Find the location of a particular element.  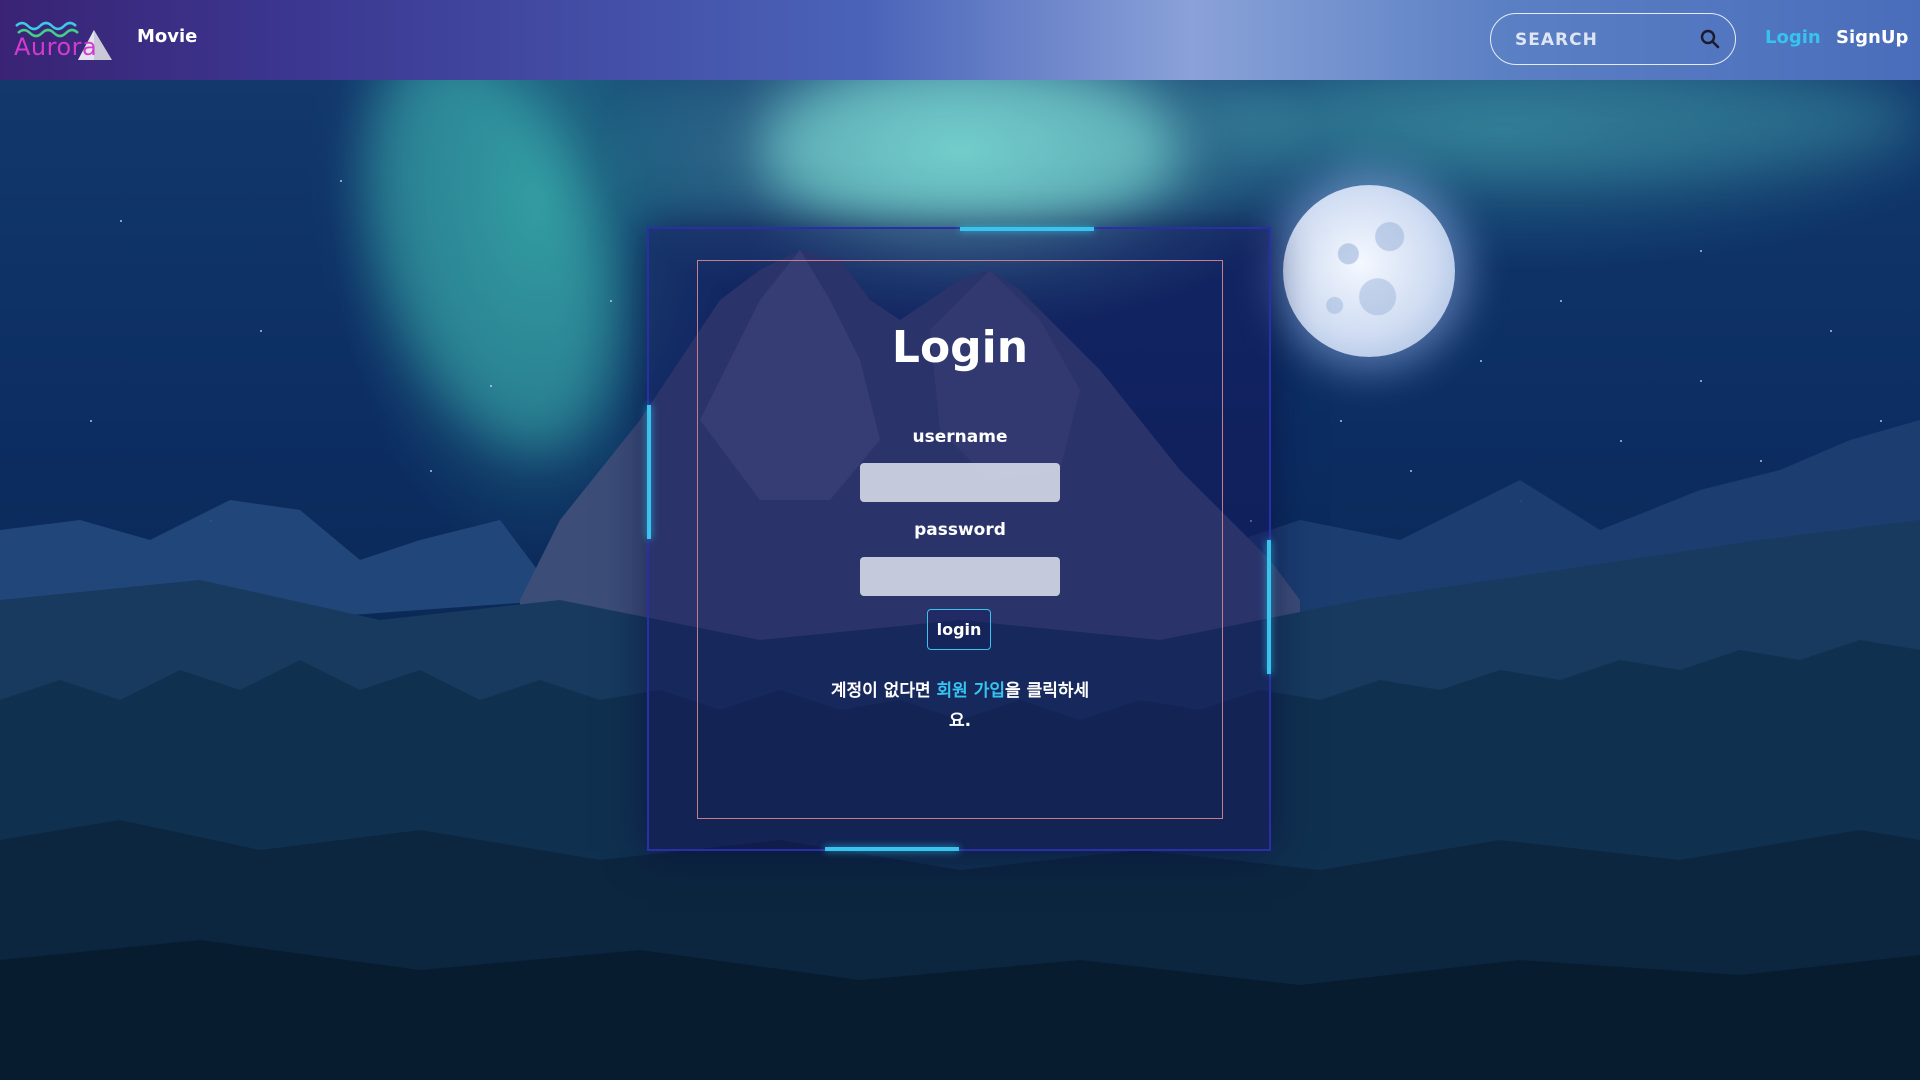

nav-login-link: Login is located at coordinates (1793, 37).